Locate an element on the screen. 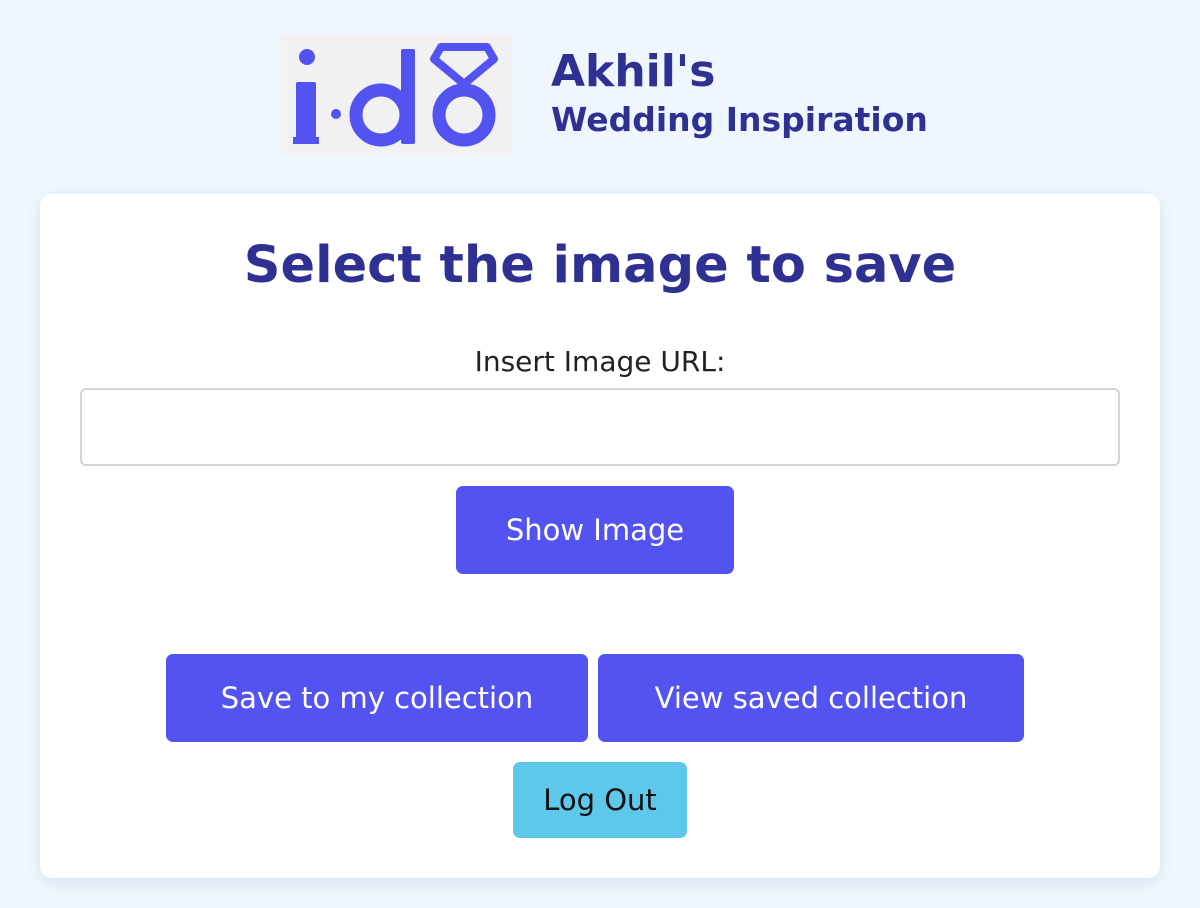 This screenshot has width=1200, height=908. ido-logo-graphic is located at coordinates (395, 95).